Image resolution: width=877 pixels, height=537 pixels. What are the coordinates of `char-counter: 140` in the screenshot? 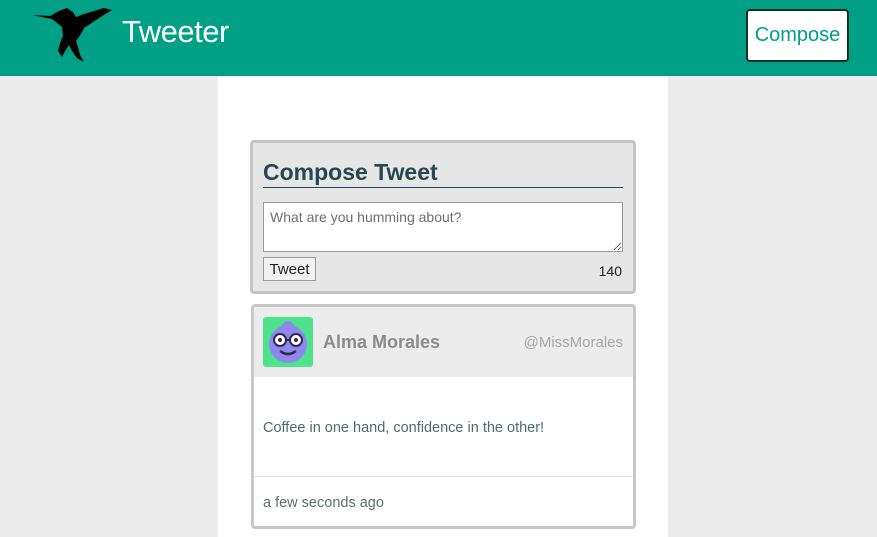 It's located at (610, 271).